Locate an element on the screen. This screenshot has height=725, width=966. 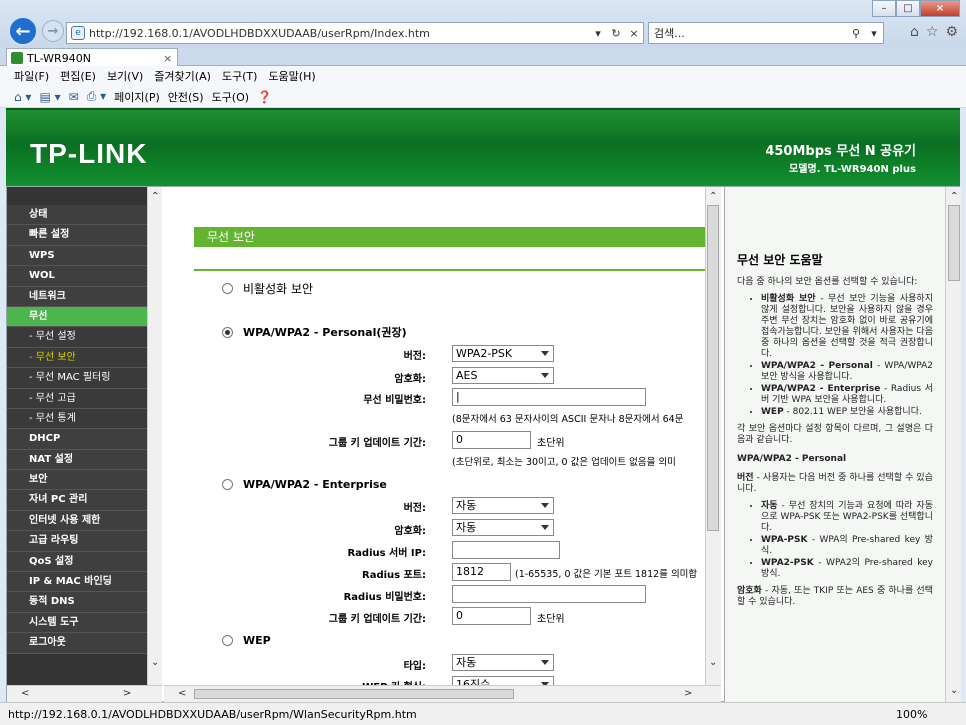
gear-icon: ⚙ is located at coordinates (951, 32).